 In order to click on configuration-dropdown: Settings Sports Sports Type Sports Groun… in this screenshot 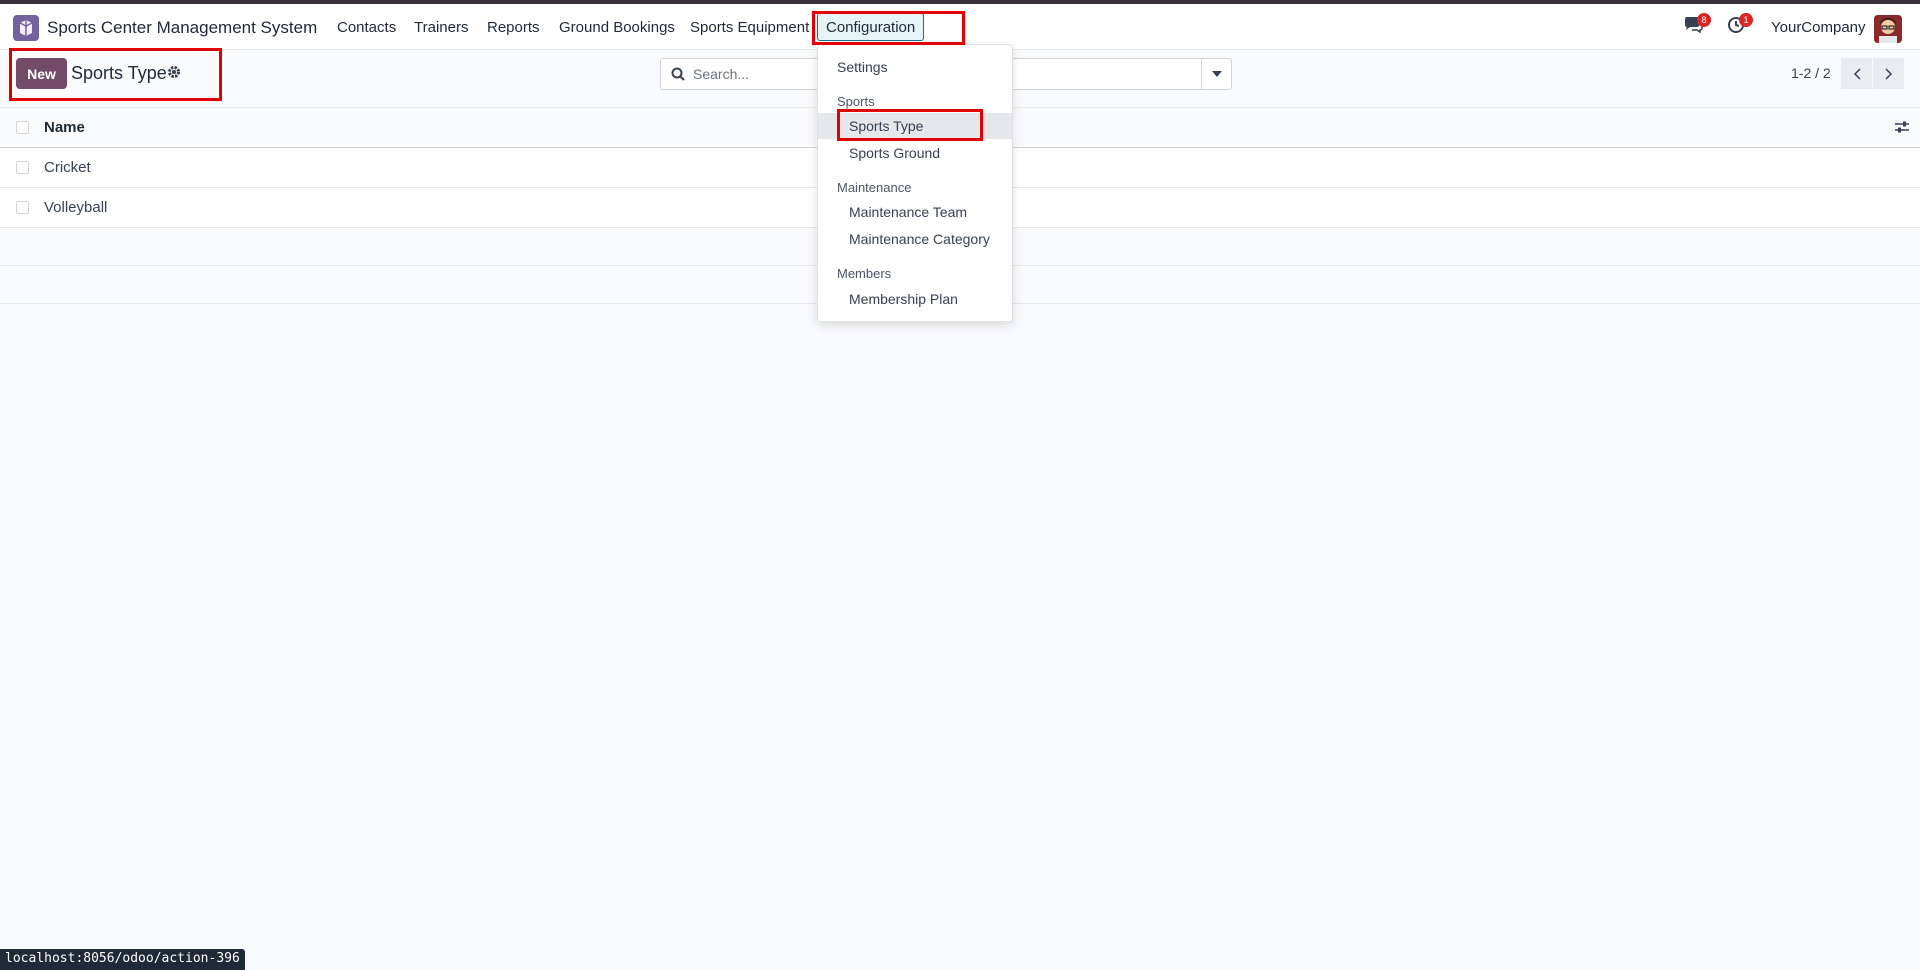, I will do `click(915, 183)`.